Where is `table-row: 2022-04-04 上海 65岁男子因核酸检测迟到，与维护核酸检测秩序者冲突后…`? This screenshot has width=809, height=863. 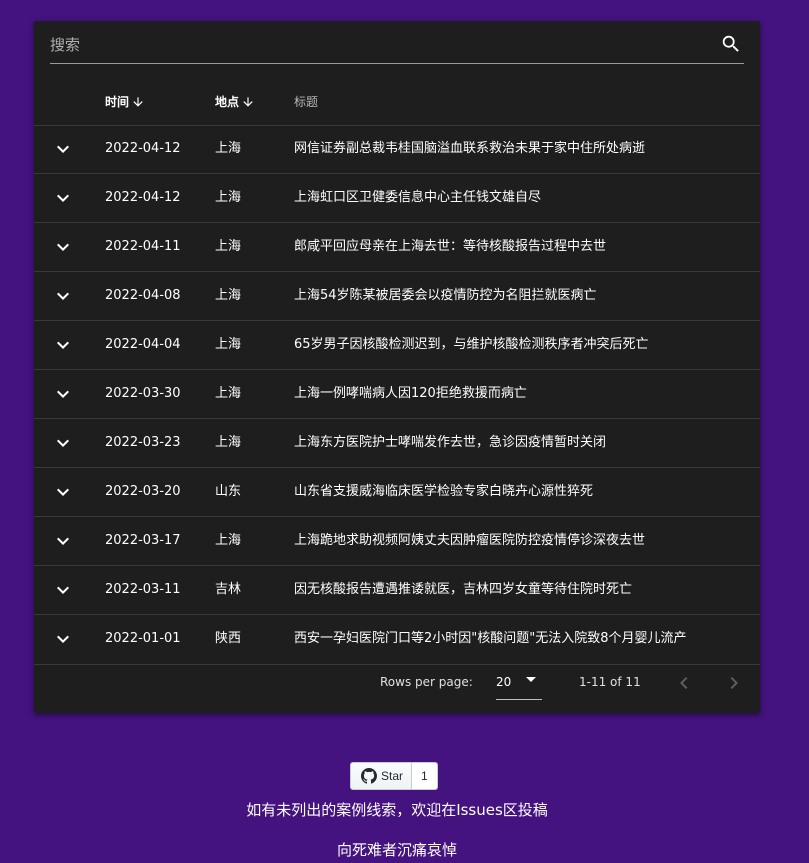
table-row: 2022-04-04 上海 65岁男子因核酸检测迟到，与维护核酸检测秩序者冲突后… is located at coordinates (397, 345).